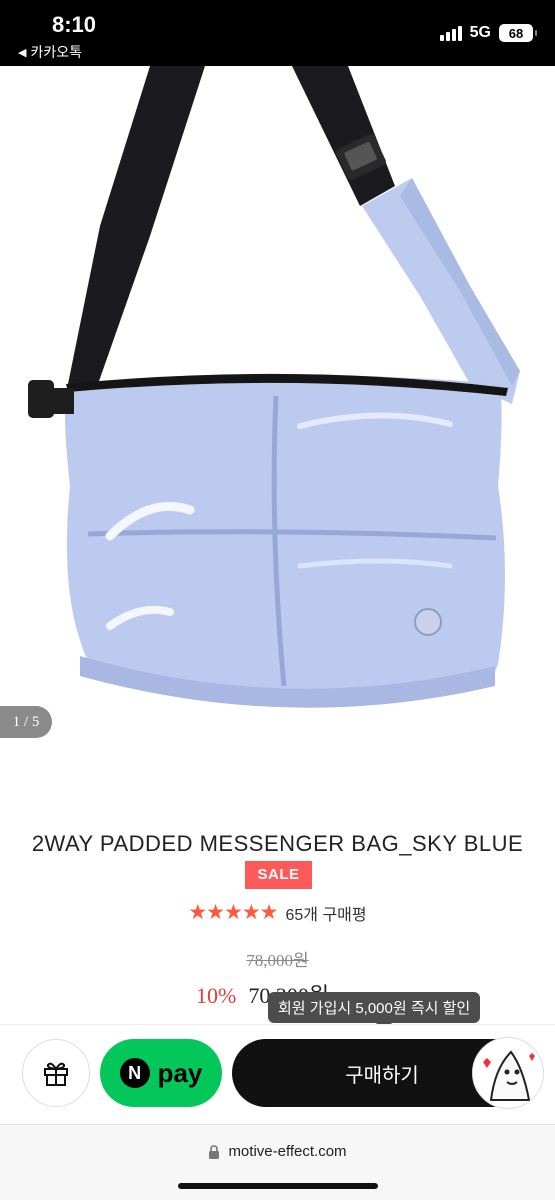 The width and height of the screenshot is (555, 1200). What do you see at coordinates (374, 1011) in the screenshot?
I see `member-discount-tooltip: 회원 가입시 5,000원 즉시 할인` at bounding box center [374, 1011].